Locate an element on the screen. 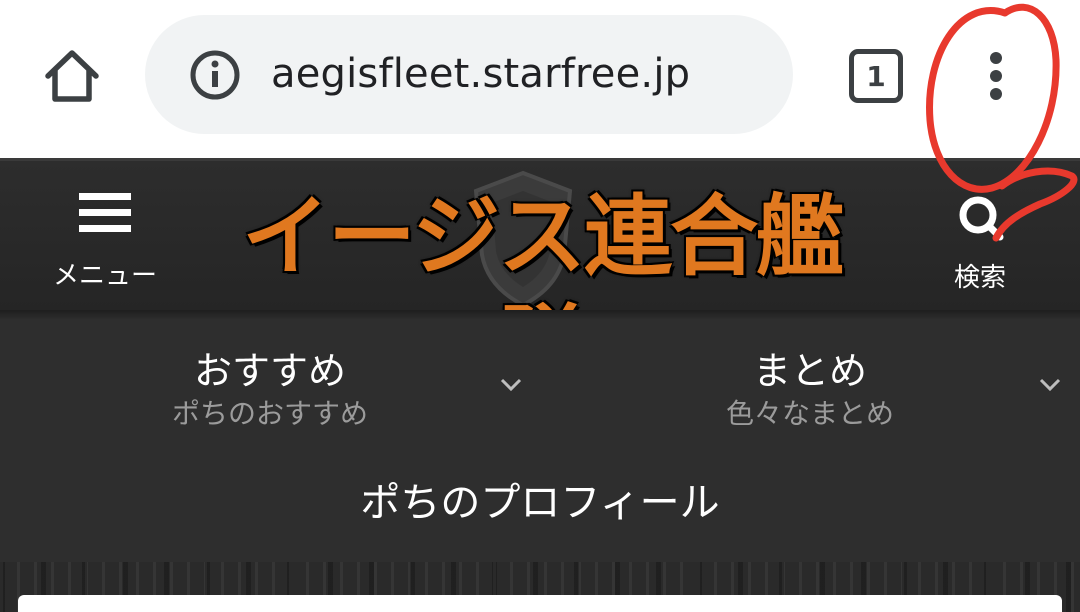 The height and width of the screenshot is (612, 1080). menu-button: メニュー is located at coordinates (105, 240).